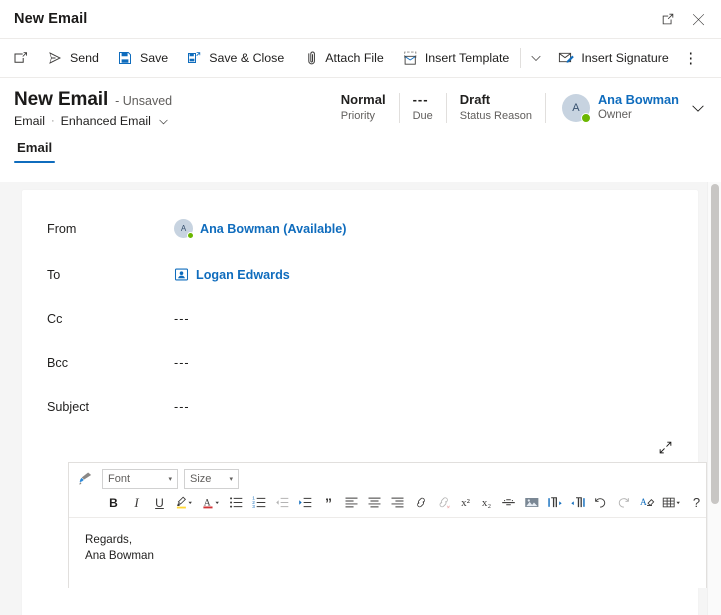 This screenshot has height=615, width=721. Describe the element at coordinates (600, 502) in the screenshot. I see `undo-icon` at that location.